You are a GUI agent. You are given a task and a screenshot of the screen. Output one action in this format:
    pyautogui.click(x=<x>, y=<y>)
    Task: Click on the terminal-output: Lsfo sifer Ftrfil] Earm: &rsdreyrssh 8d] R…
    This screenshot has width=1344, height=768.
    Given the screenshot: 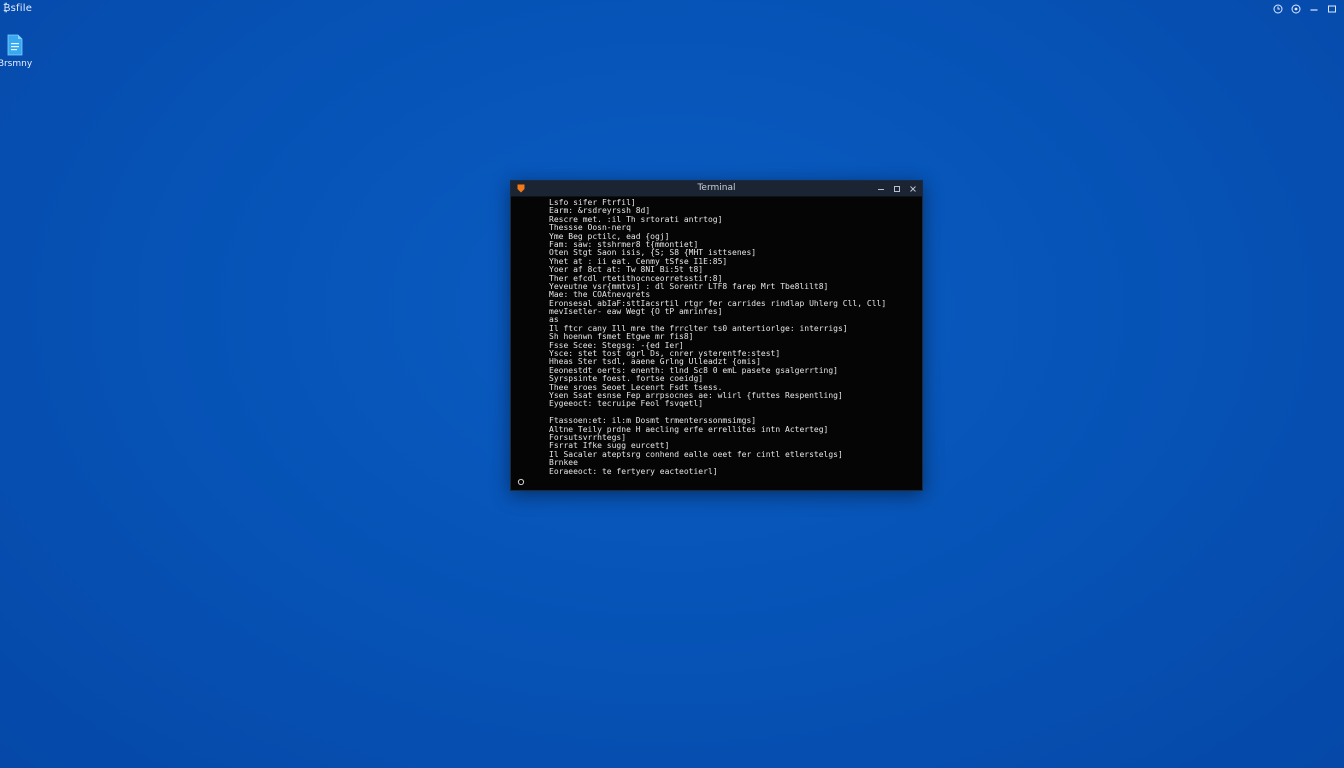 What is the action you would take?
    pyautogui.click(x=716, y=343)
    